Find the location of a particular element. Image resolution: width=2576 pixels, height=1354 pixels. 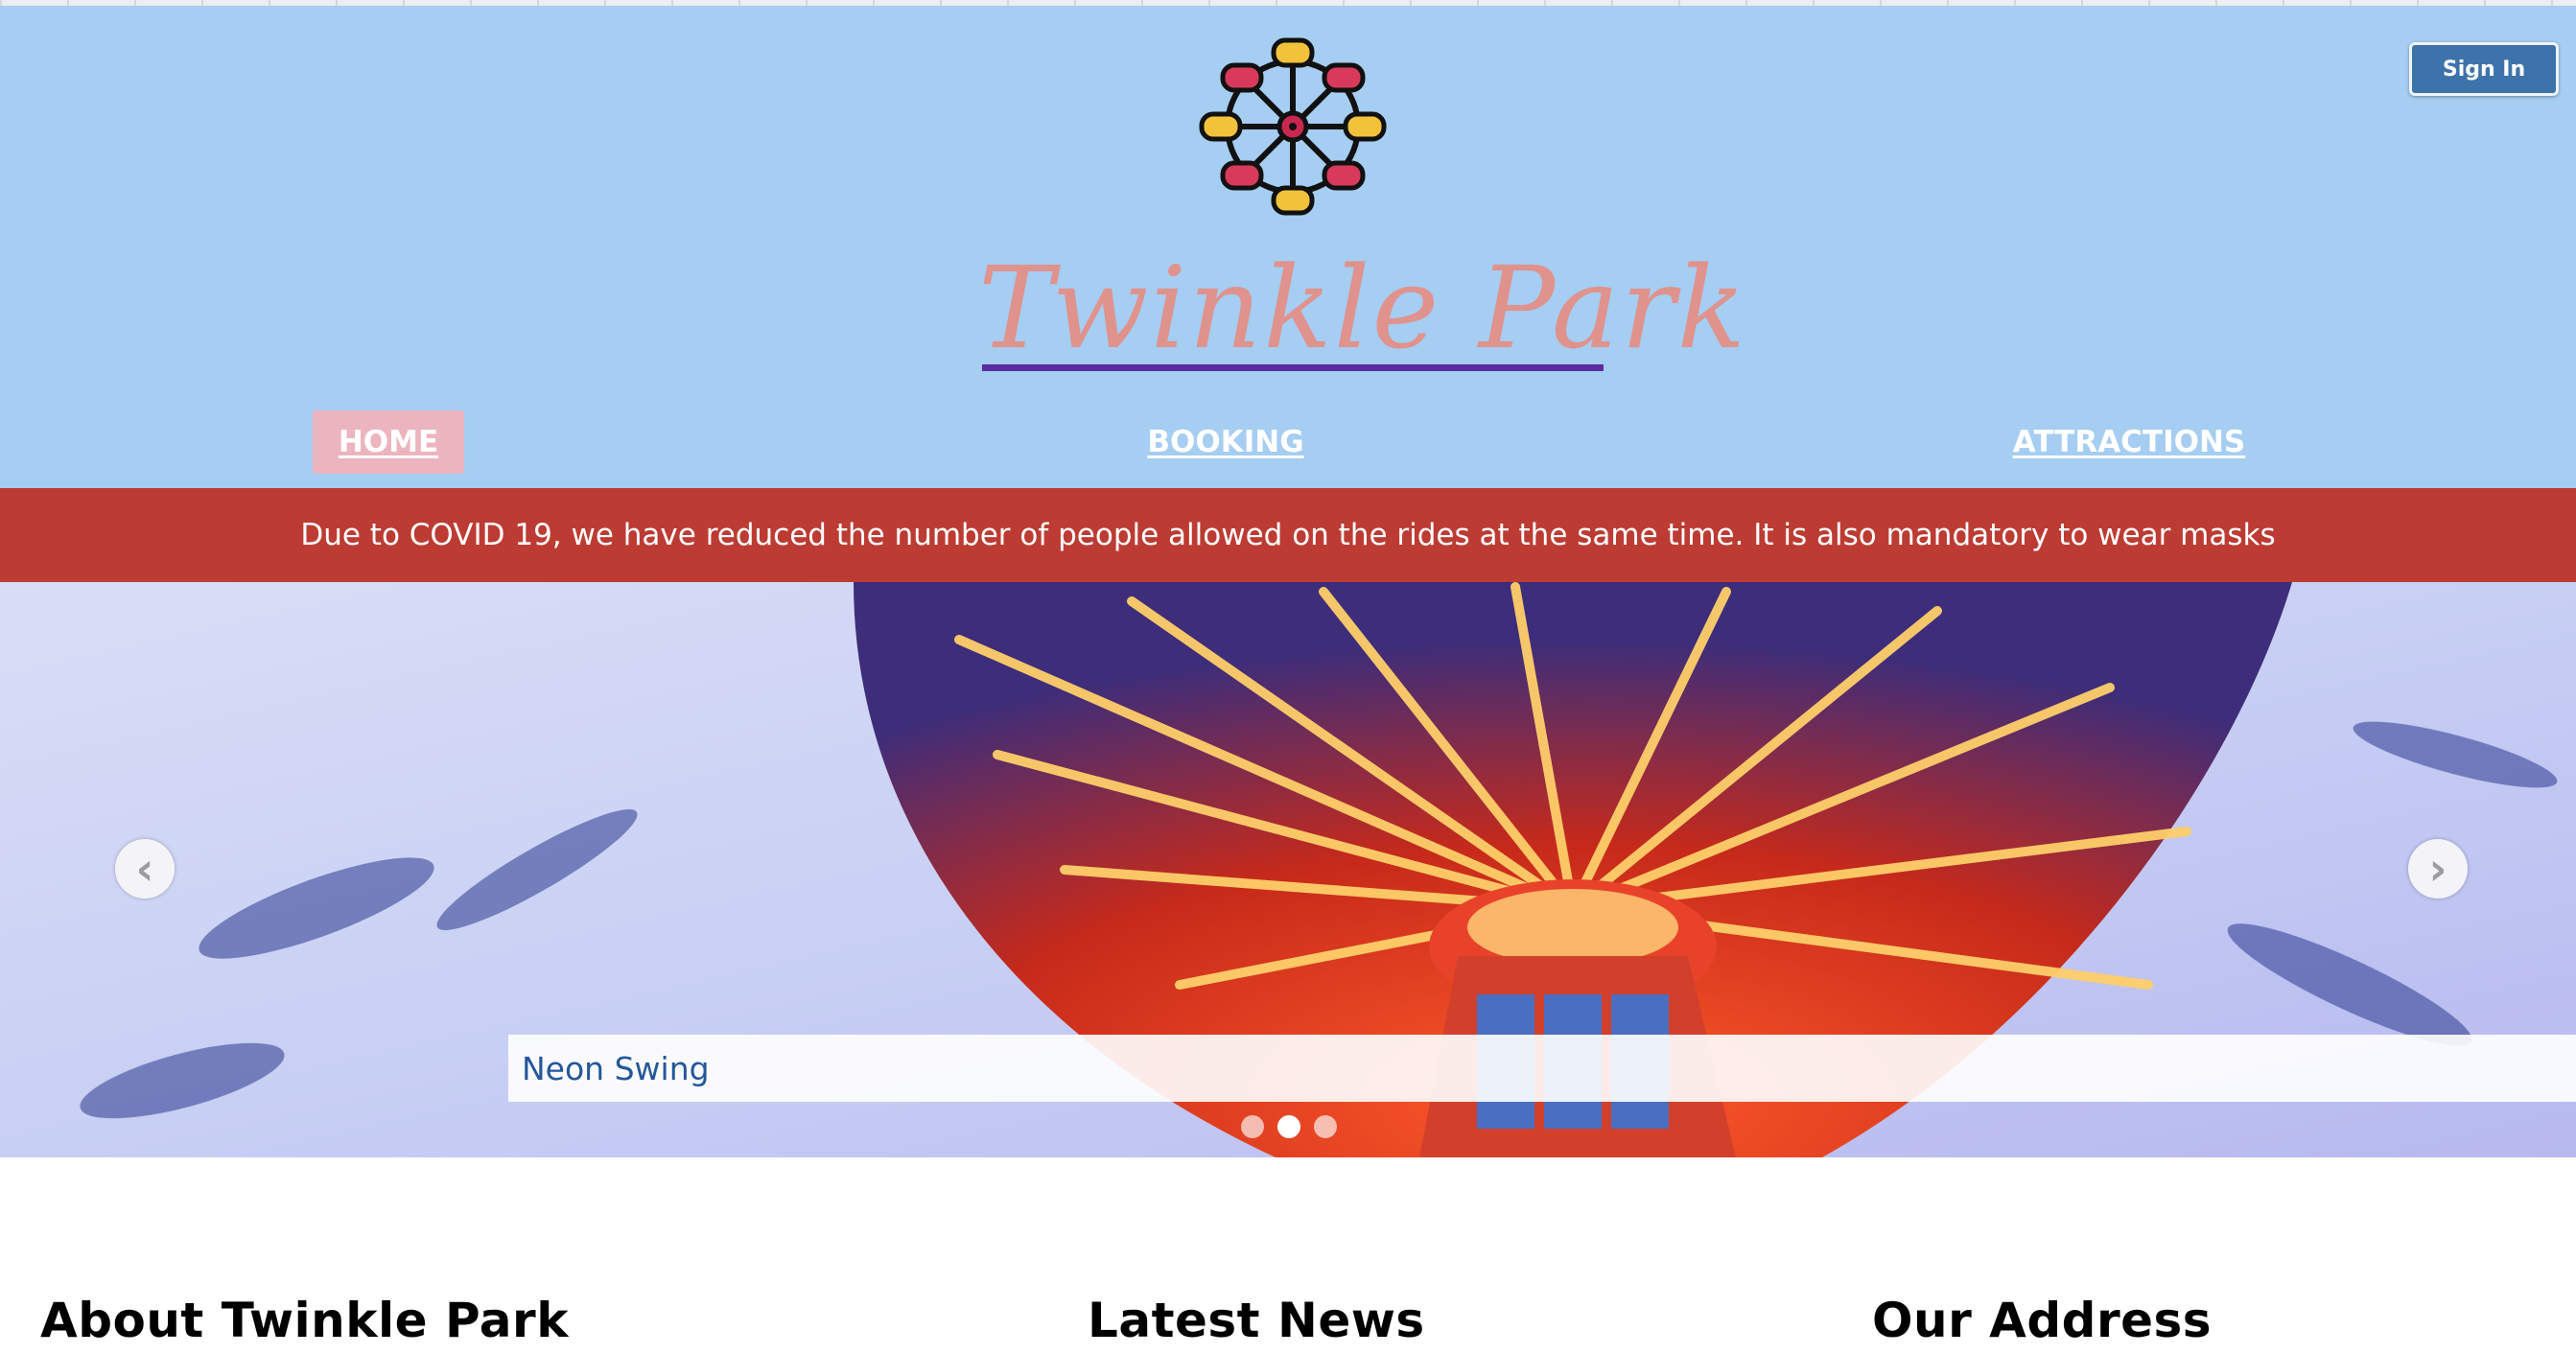

carousel-indicators is located at coordinates (1289, 1126).